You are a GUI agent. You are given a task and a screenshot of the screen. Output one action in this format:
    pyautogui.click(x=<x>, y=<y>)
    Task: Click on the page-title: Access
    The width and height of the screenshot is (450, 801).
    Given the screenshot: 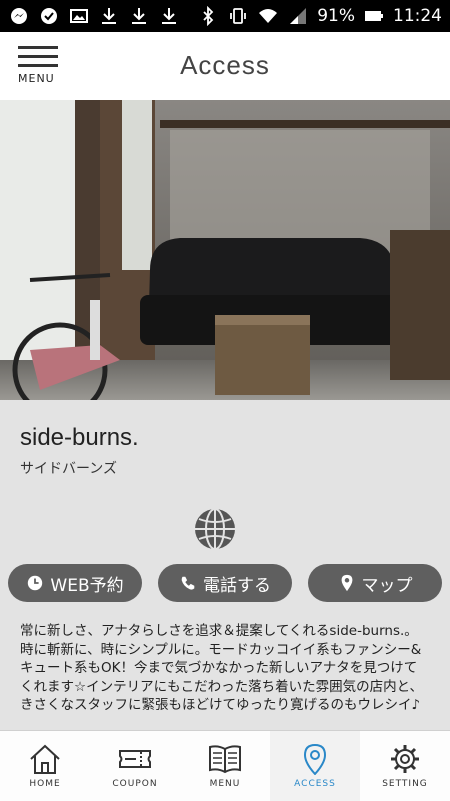 What is the action you would take?
    pyautogui.click(x=225, y=65)
    